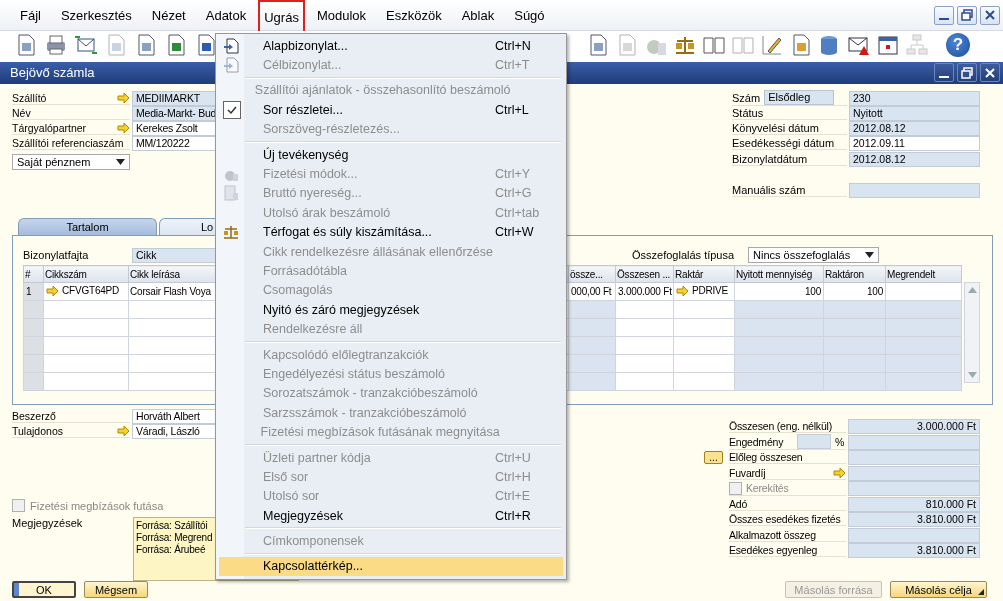 The height and width of the screenshot is (601, 1003). I want to click on field-label: Engedmény, so click(757, 441).